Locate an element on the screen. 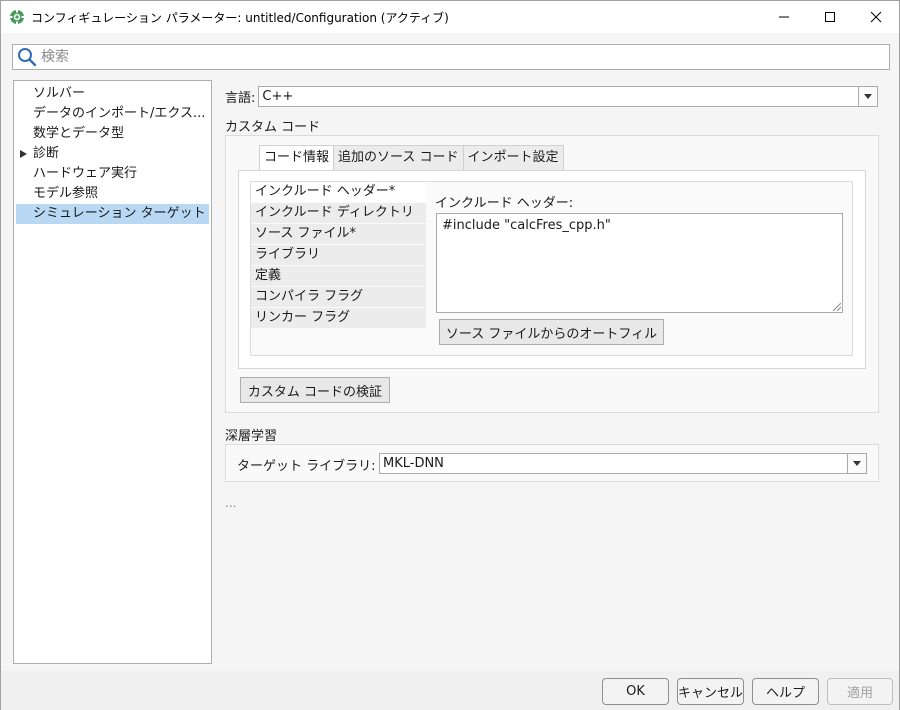 This screenshot has width=900, height=710. search-box is located at coordinates (451, 57).